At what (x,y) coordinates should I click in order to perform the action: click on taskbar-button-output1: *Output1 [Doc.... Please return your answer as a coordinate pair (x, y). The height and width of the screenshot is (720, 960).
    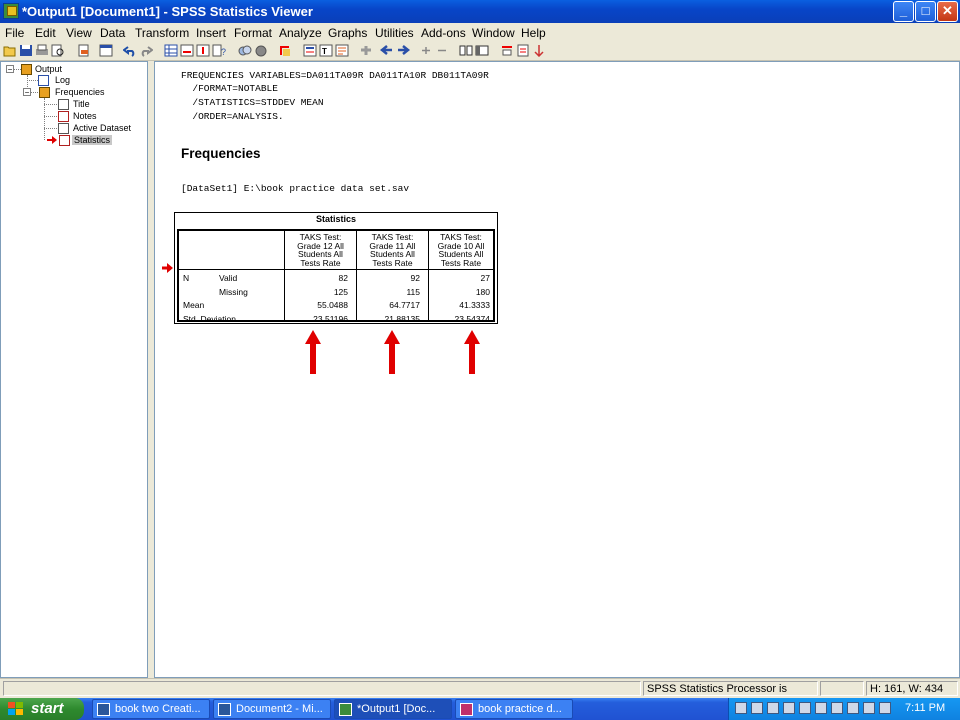
    Looking at the image, I should click on (393, 709).